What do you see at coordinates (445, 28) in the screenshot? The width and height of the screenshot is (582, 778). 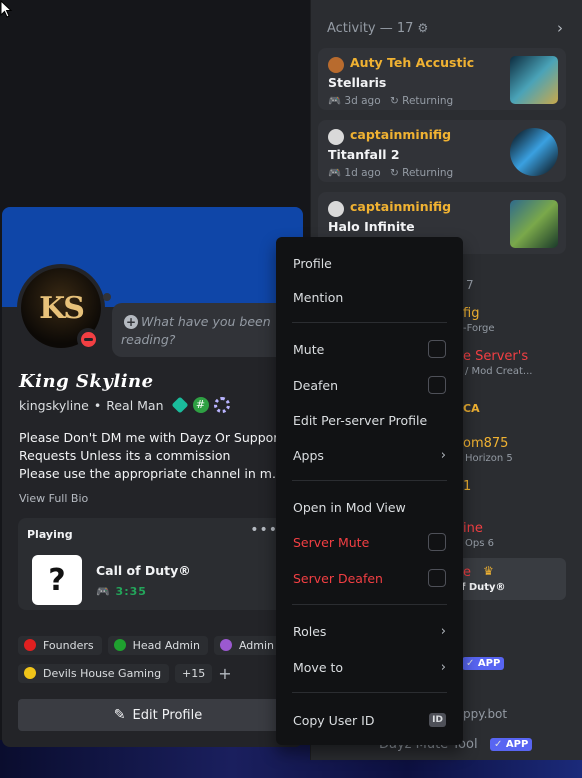 I see `activity-header: Activity — 17 ⚙ ›` at bounding box center [445, 28].